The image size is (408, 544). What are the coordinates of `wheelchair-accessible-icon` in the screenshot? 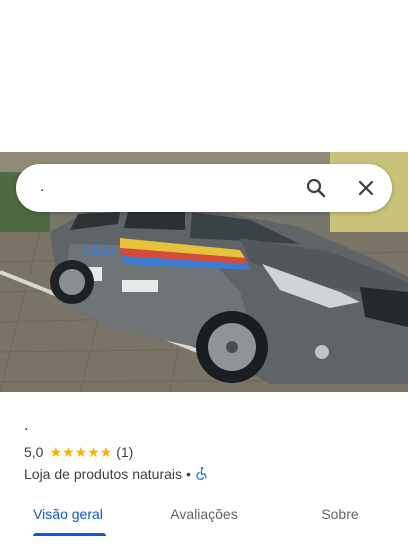 It's located at (202, 474).